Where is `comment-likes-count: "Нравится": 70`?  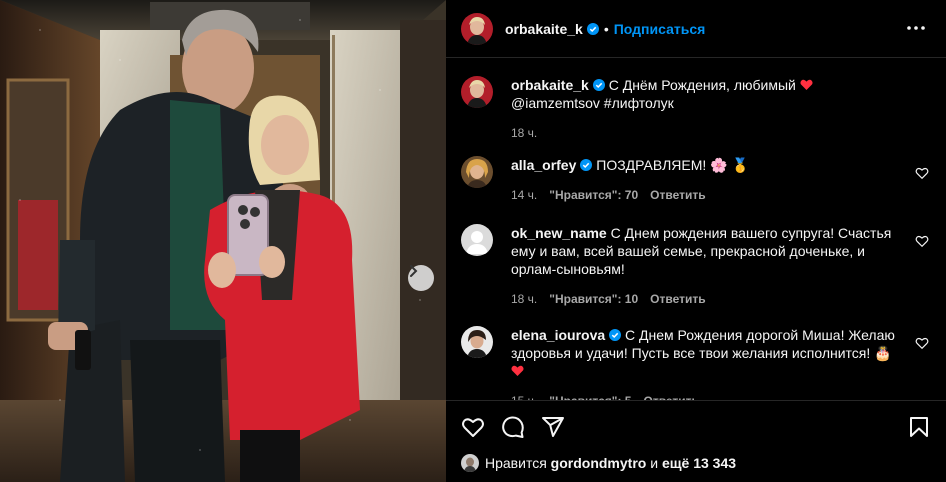 comment-likes-count: "Нравится": 70 is located at coordinates (593, 195).